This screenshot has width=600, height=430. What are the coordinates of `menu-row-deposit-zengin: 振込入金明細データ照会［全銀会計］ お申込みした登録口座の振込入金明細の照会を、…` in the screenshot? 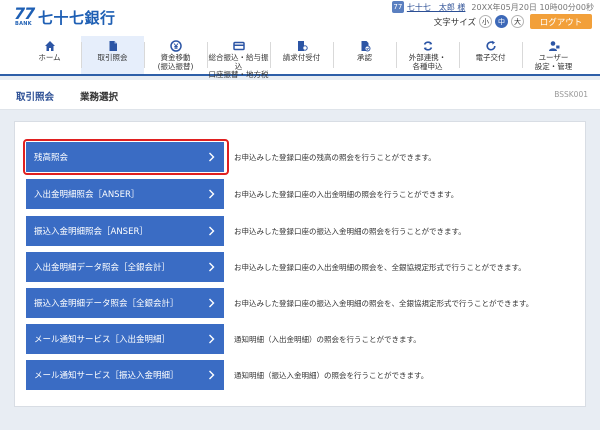 It's located at (298, 303).